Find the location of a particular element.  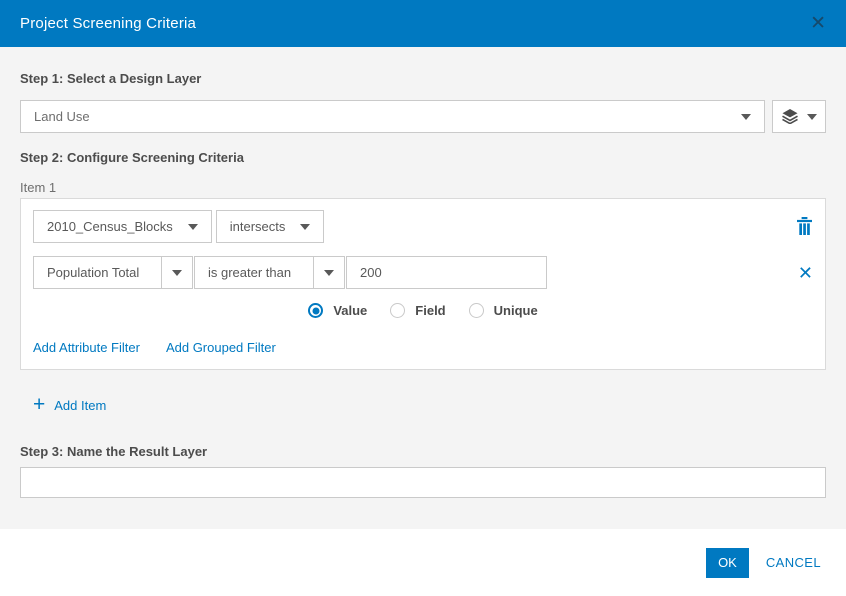

trash-icon is located at coordinates (804, 226).